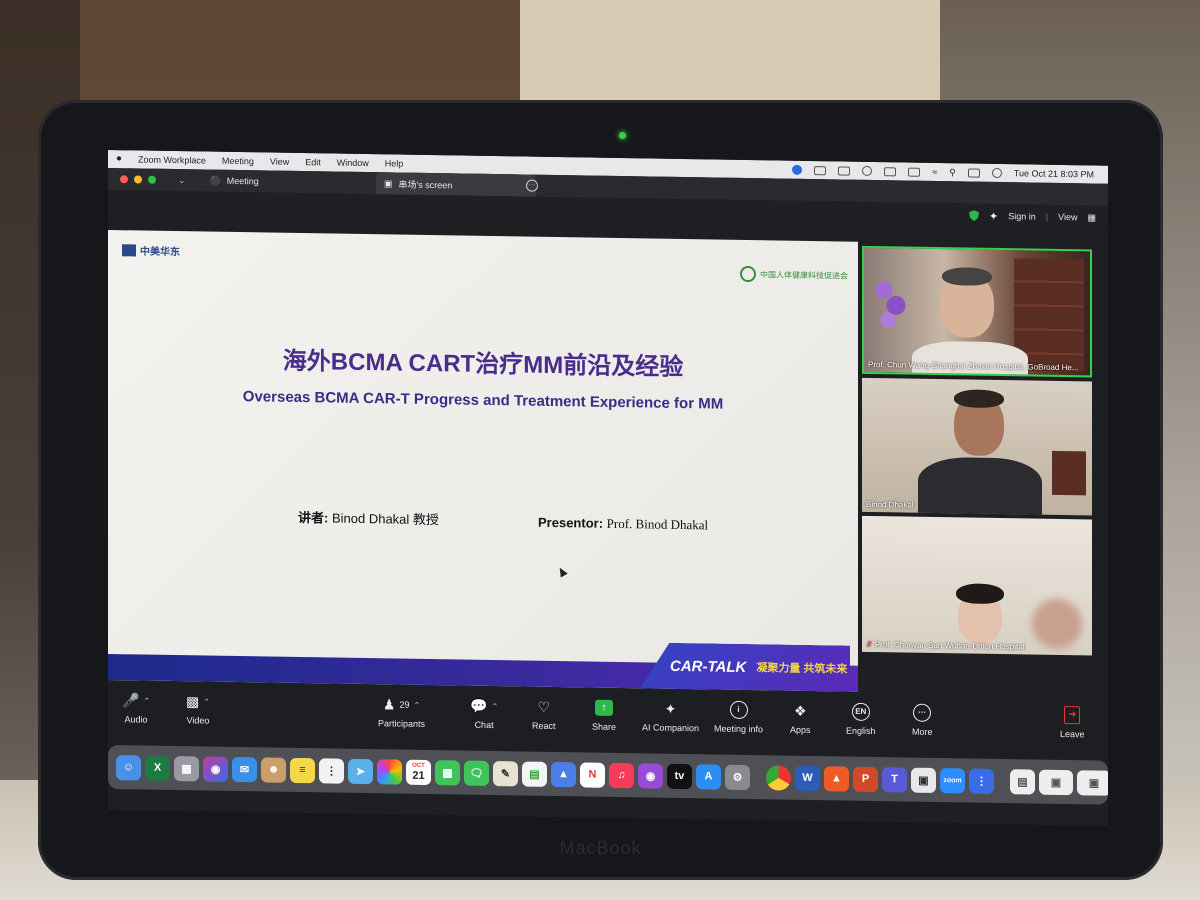 Image resolution: width=1200 pixels, height=900 pixels. What do you see at coordinates (484, 713) in the screenshot?
I see `chat-button: 💬 ⌃ Chat` at bounding box center [484, 713].